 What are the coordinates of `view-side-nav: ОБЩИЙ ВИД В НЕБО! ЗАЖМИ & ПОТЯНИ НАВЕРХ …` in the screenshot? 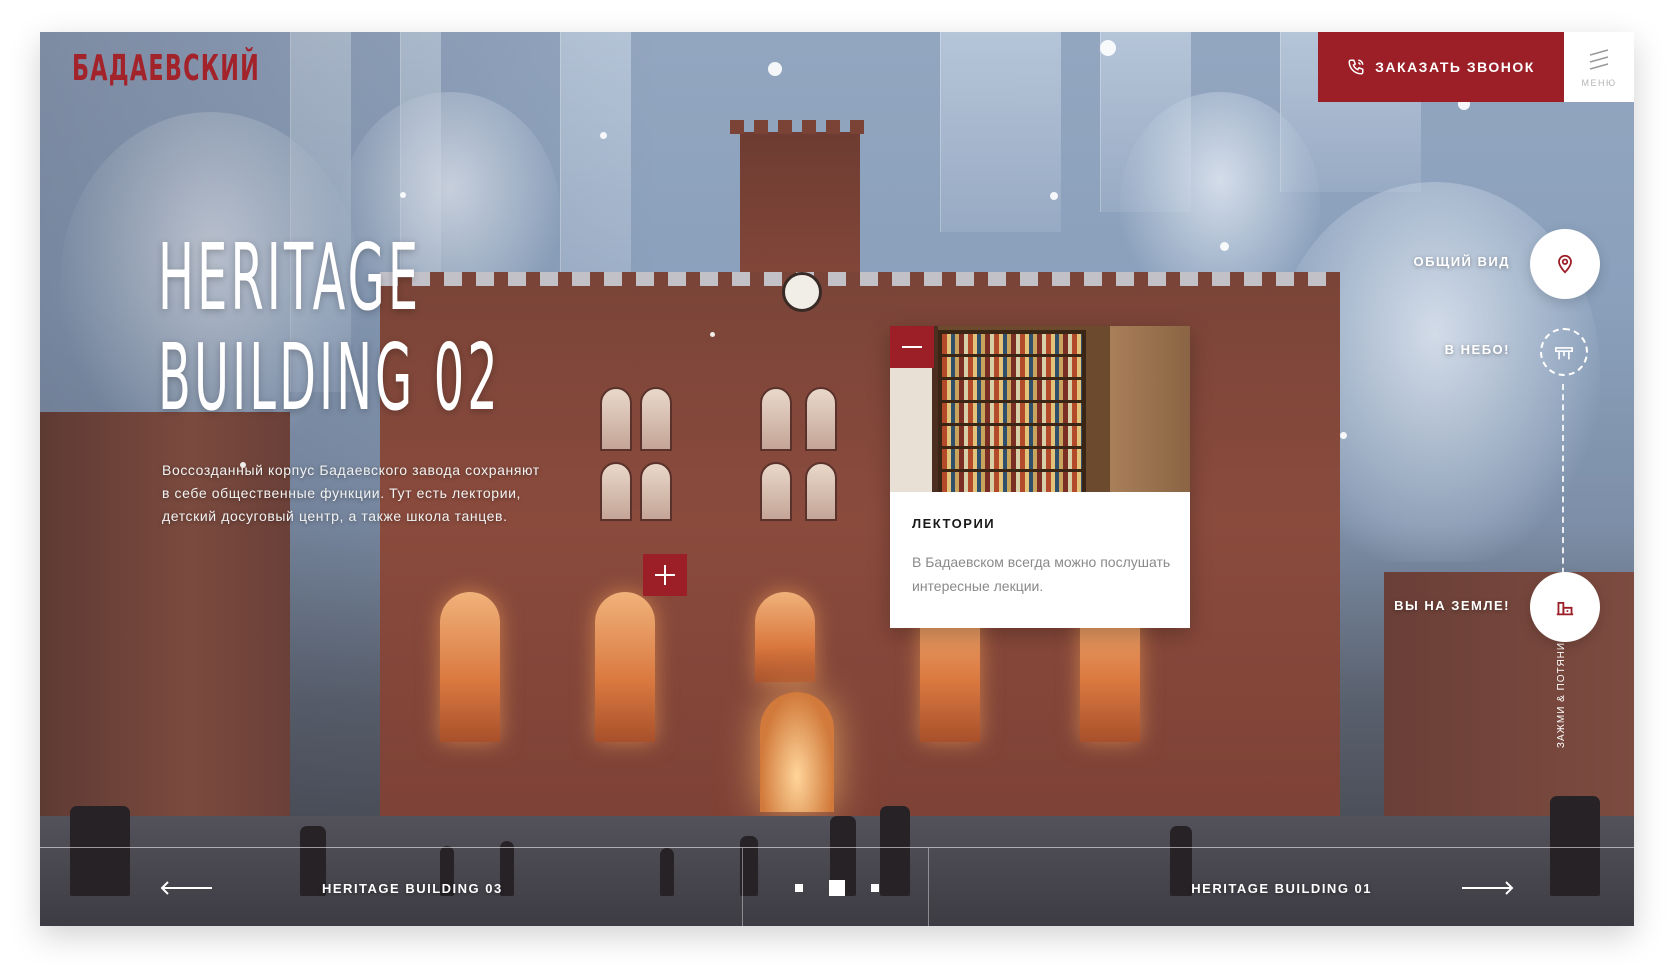 It's located at (1504, 390).